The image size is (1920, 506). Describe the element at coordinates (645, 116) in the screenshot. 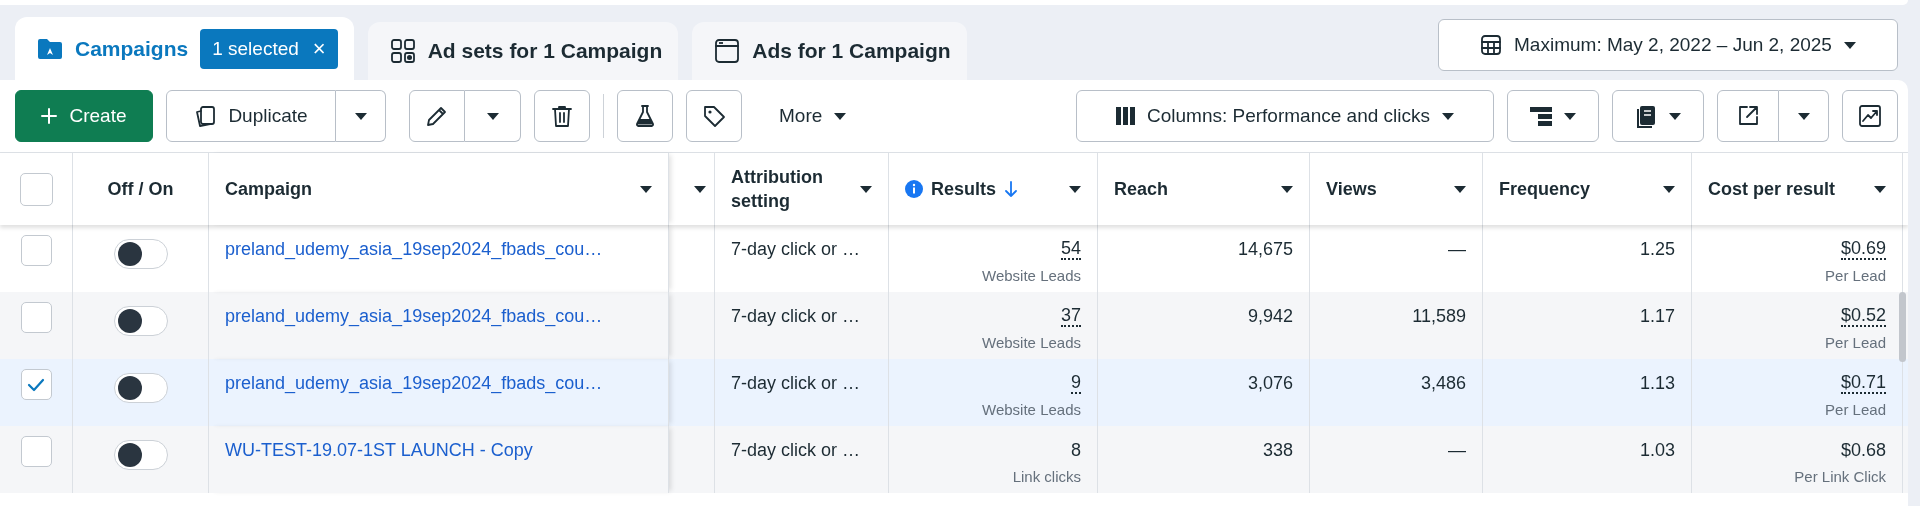

I see `test-button` at that location.